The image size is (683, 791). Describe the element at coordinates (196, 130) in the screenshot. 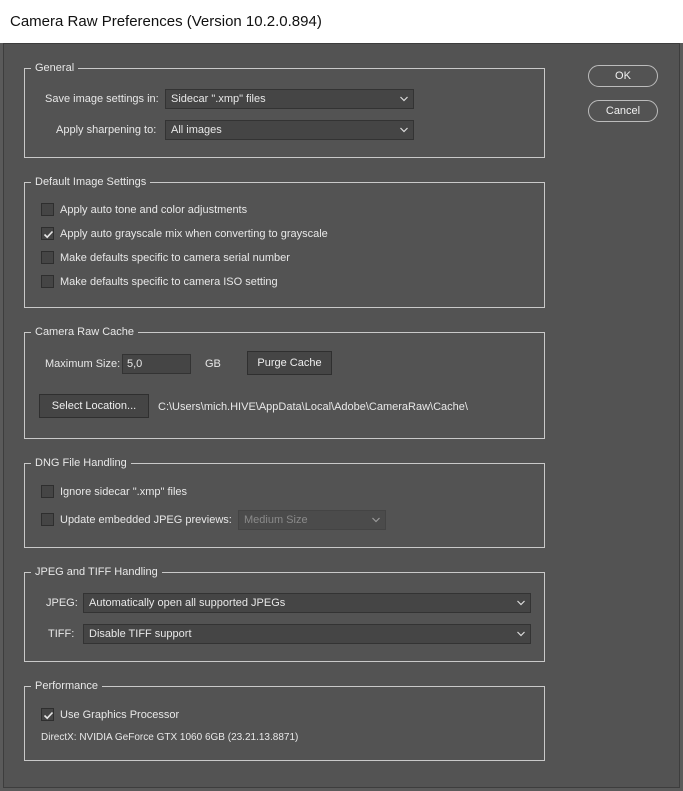

I see `sharpening-value: All images` at that location.